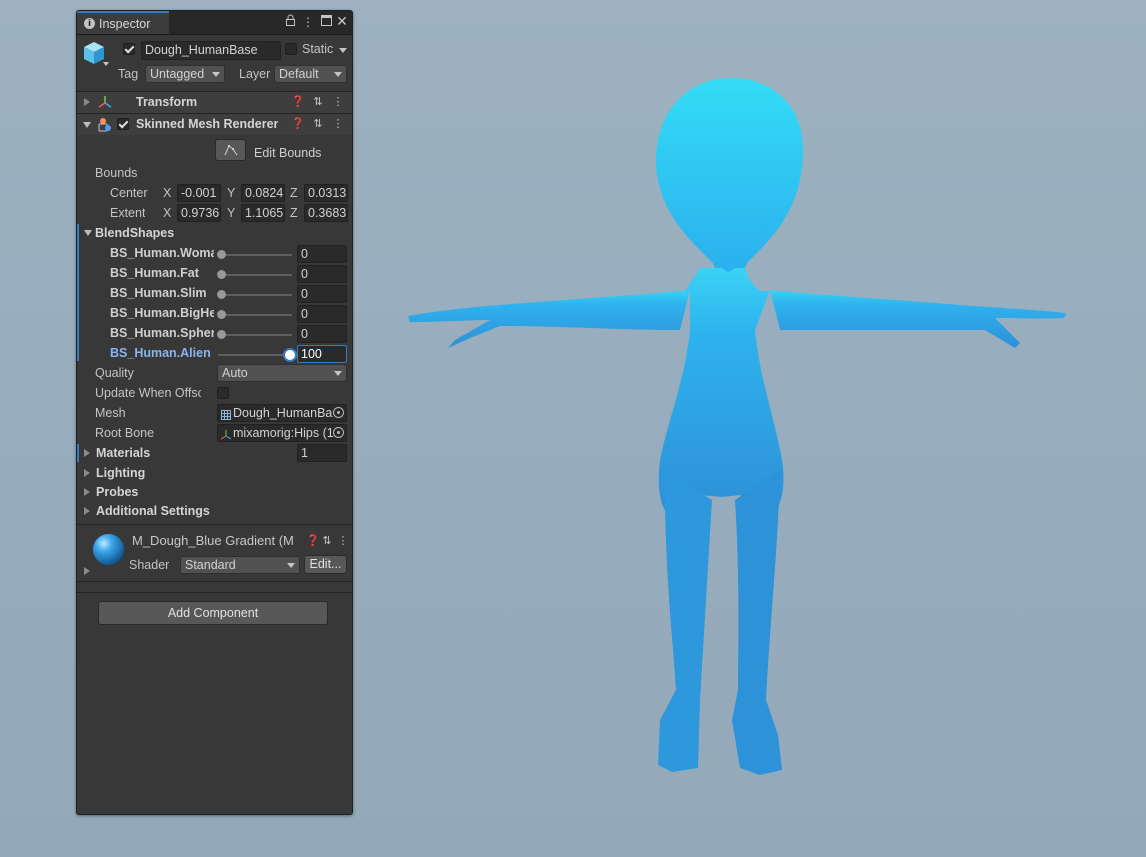 The height and width of the screenshot is (857, 1146). Describe the element at coordinates (240, 565) in the screenshot. I see `shader-dropdown: Standard` at that location.